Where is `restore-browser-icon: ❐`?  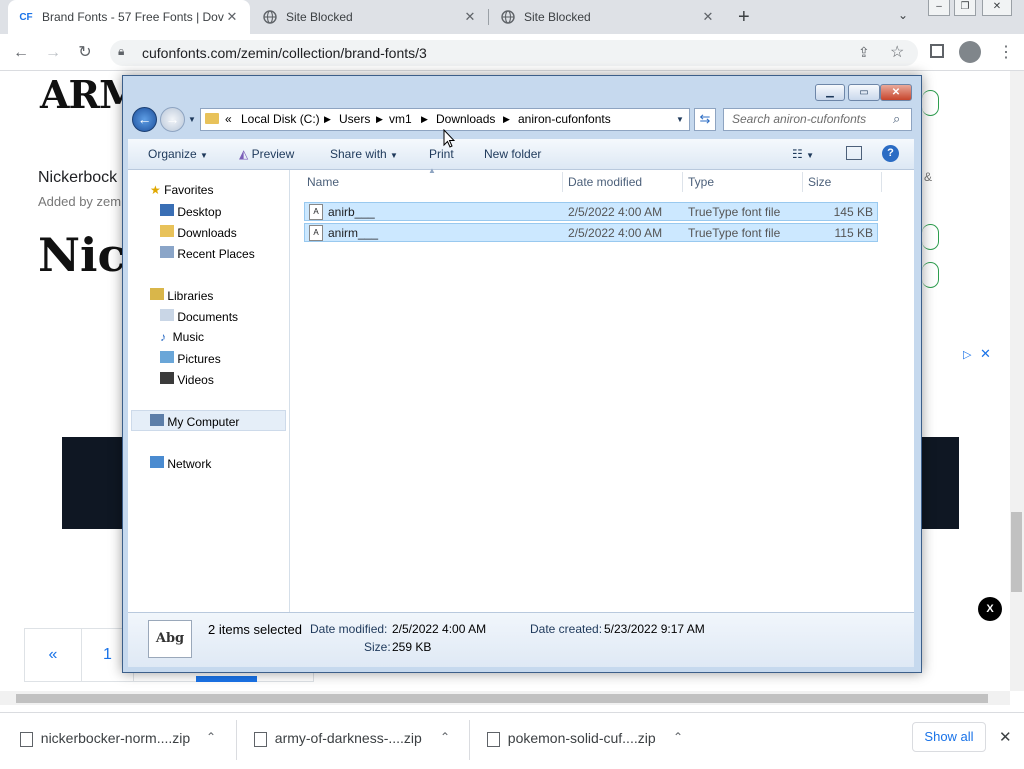 restore-browser-icon: ❐ is located at coordinates (965, 8).